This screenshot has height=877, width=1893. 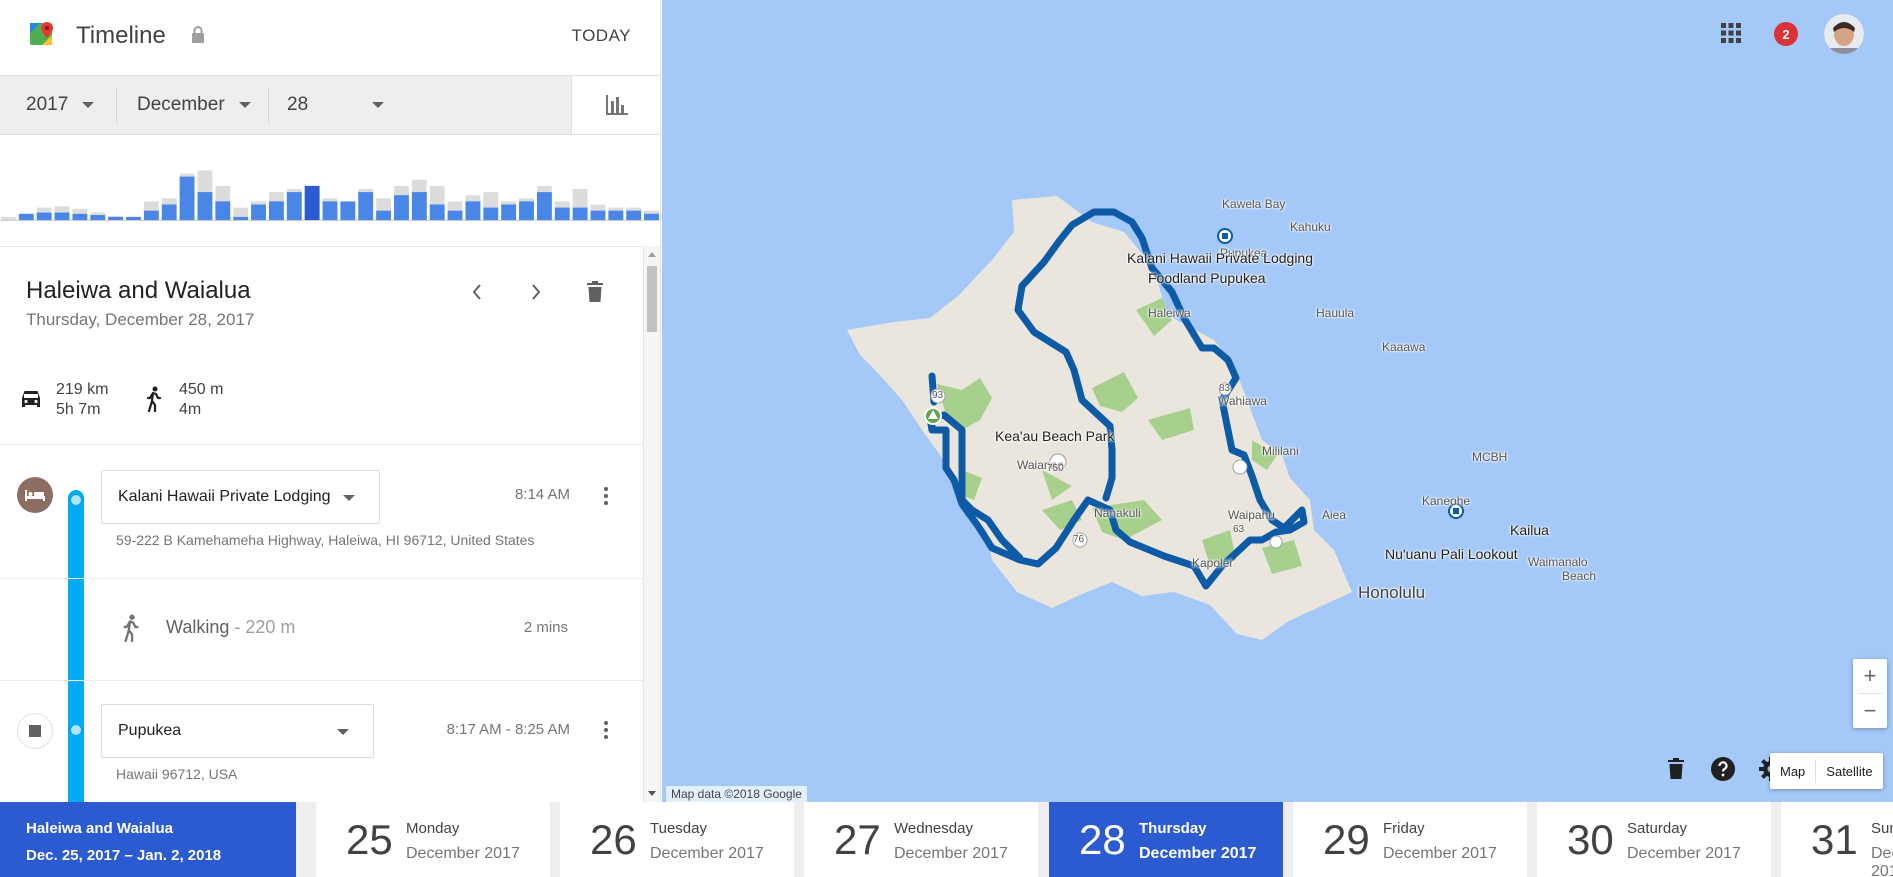 What do you see at coordinates (198, 35) in the screenshot?
I see `lock-icon` at bounding box center [198, 35].